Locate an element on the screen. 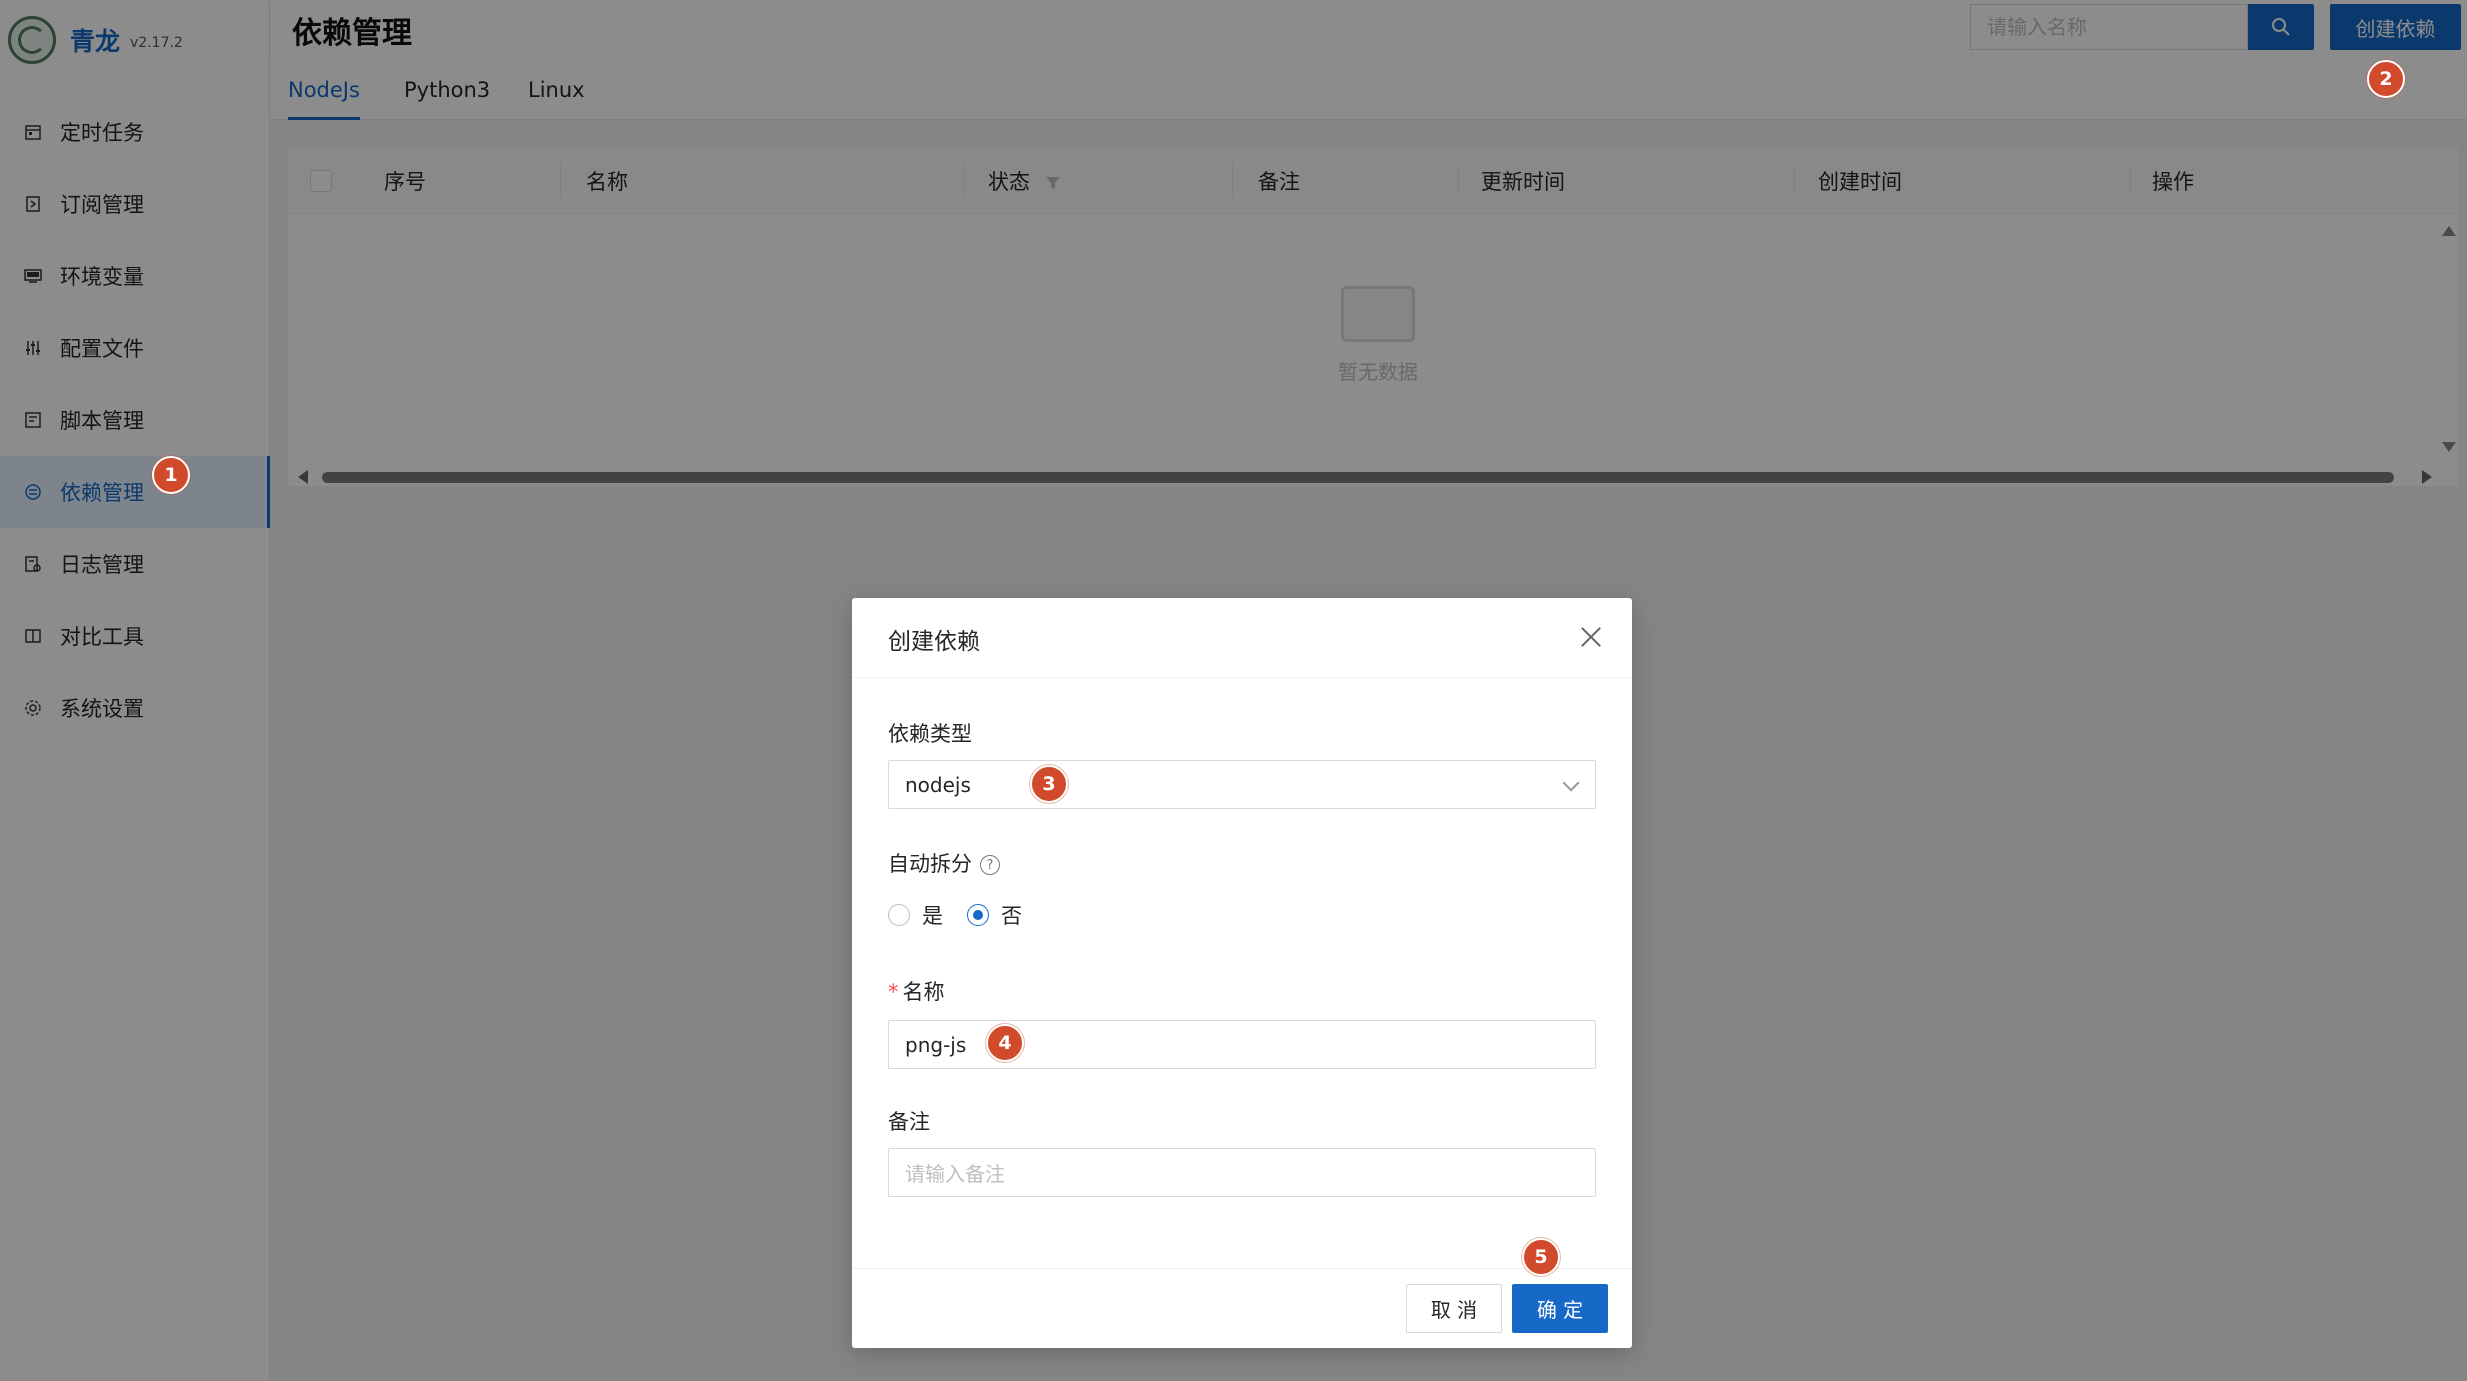  name-label: * 名称 is located at coordinates (916, 991).